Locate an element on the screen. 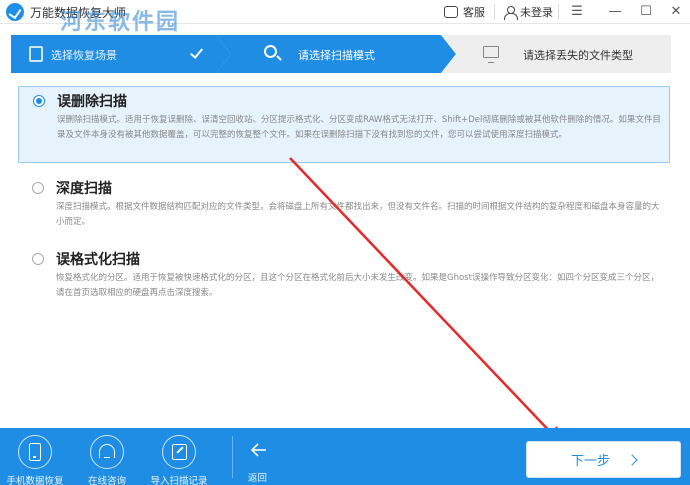 The height and width of the screenshot is (485, 690). step-1-label: 选择恢复场景 is located at coordinates (84, 55).